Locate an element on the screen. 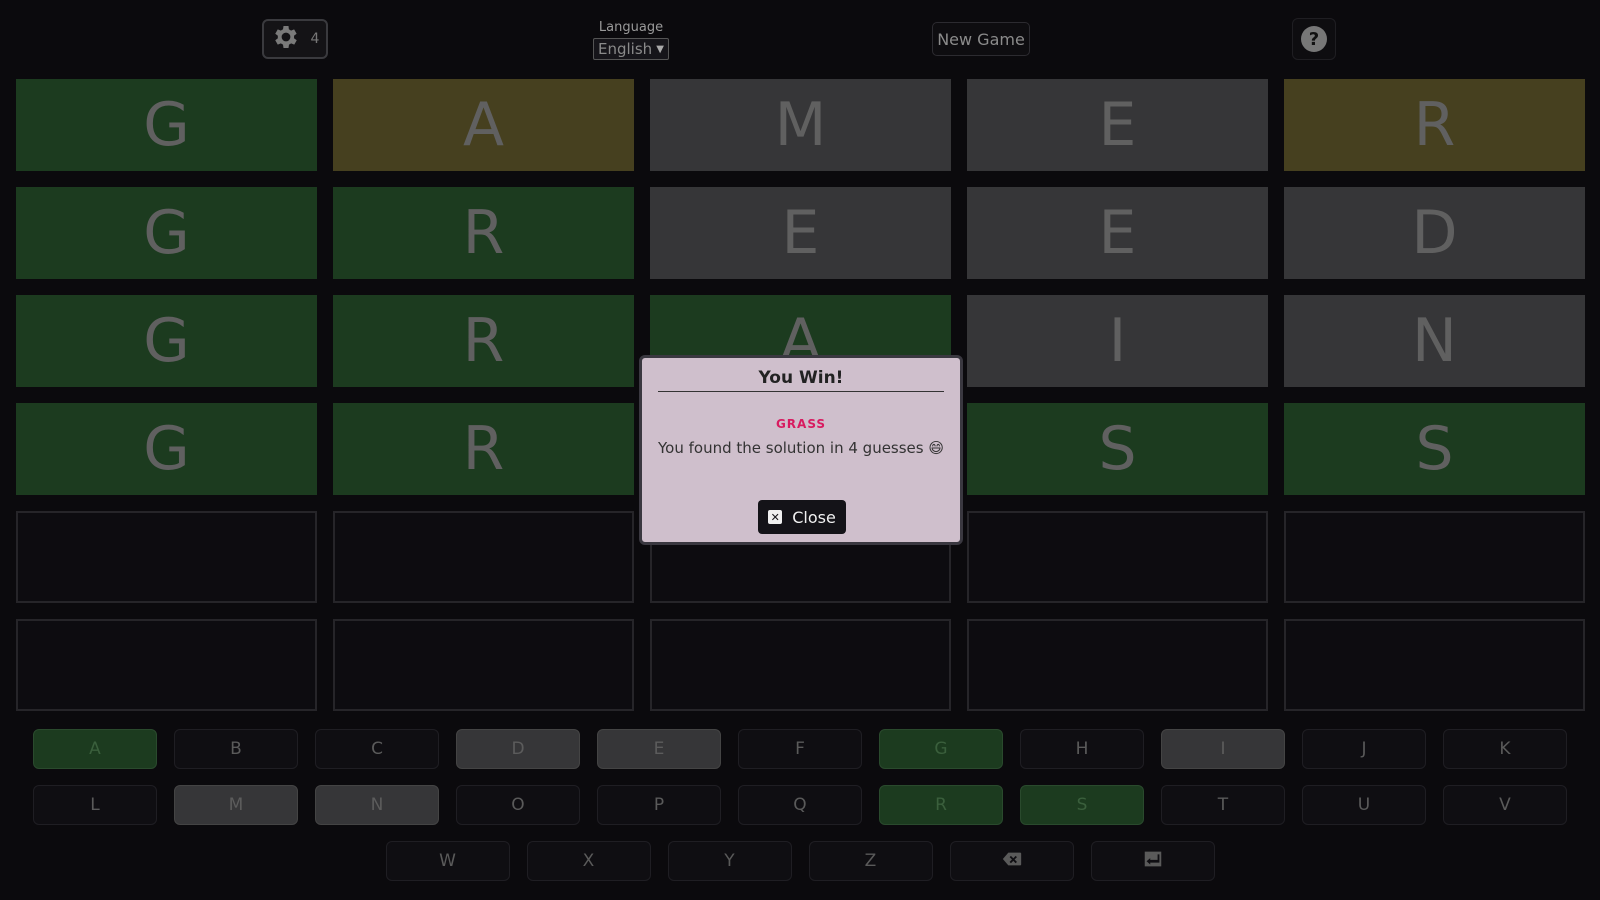  enter-icon is located at coordinates (1153, 861).